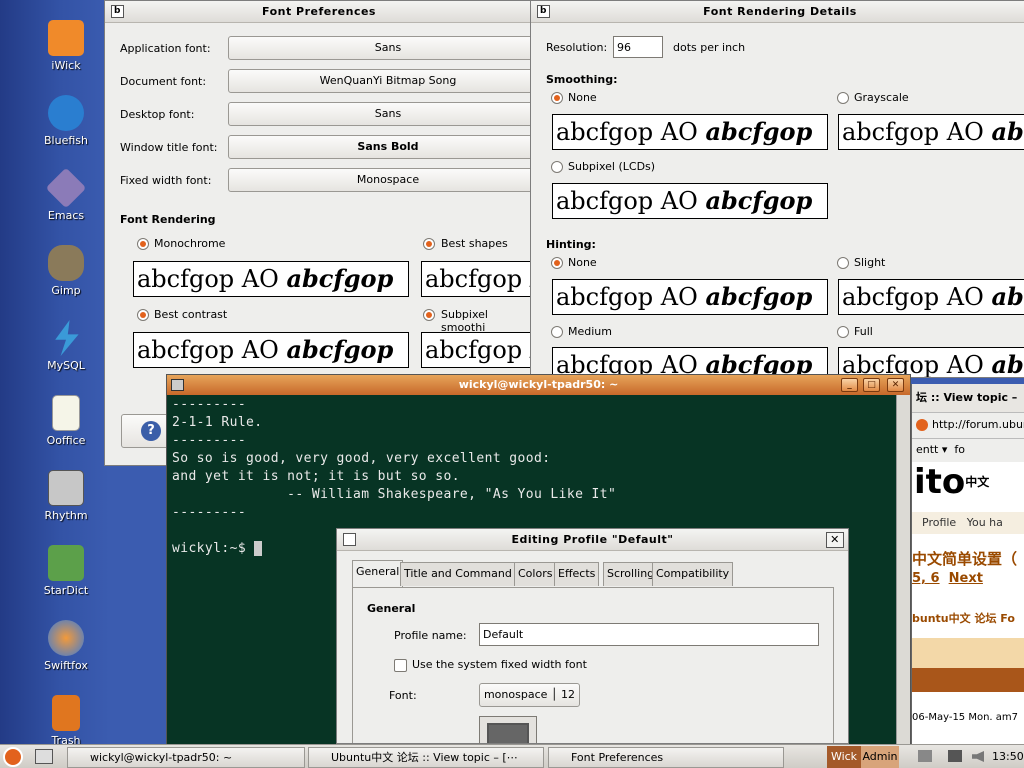 Image resolution: width=1024 pixels, height=768 pixels. I want to click on hinting-medium-radio, so click(557, 332).